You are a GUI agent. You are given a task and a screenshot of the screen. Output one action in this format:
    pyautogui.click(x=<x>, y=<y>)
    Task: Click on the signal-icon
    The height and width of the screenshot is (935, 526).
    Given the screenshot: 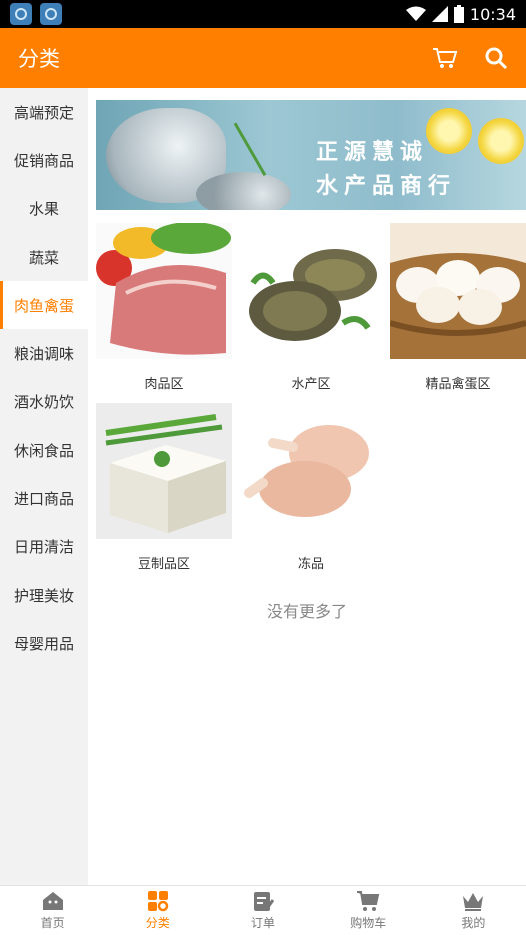 What is the action you would take?
    pyautogui.click(x=439, y=14)
    